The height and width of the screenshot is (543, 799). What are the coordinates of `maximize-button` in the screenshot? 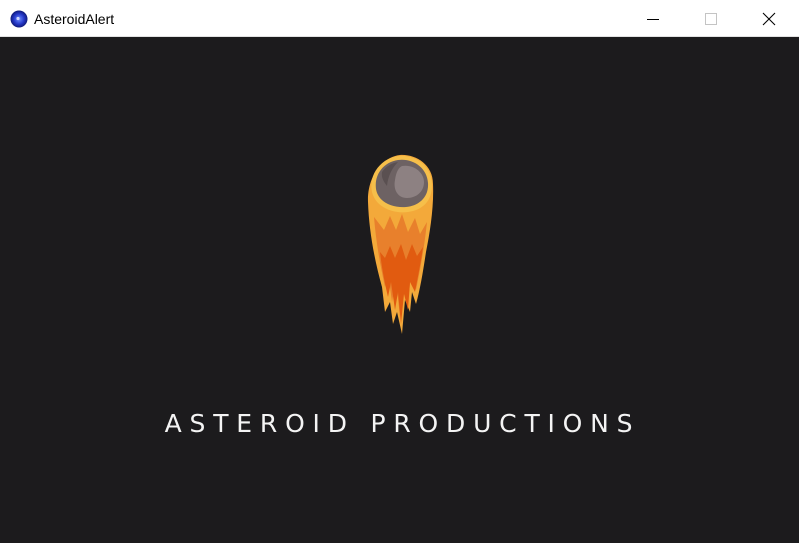 It's located at (711, 18).